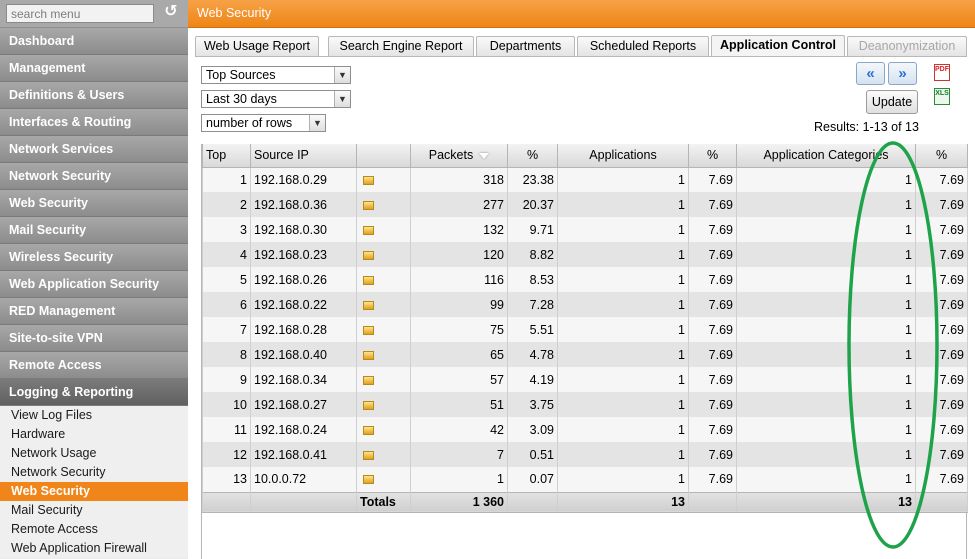  What do you see at coordinates (585, 479) in the screenshot?
I see `table-row: 13 10.0.0.72 1 0.07 1 7.69 1 7.69` at bounding box center [585, 479].